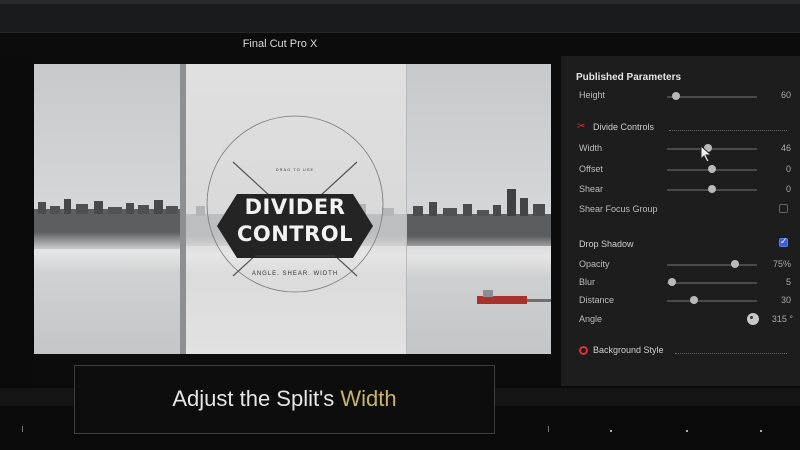  Describe the element at coordinates (771, 300) in the screenshot. I see `distance-value: 30` at that location.